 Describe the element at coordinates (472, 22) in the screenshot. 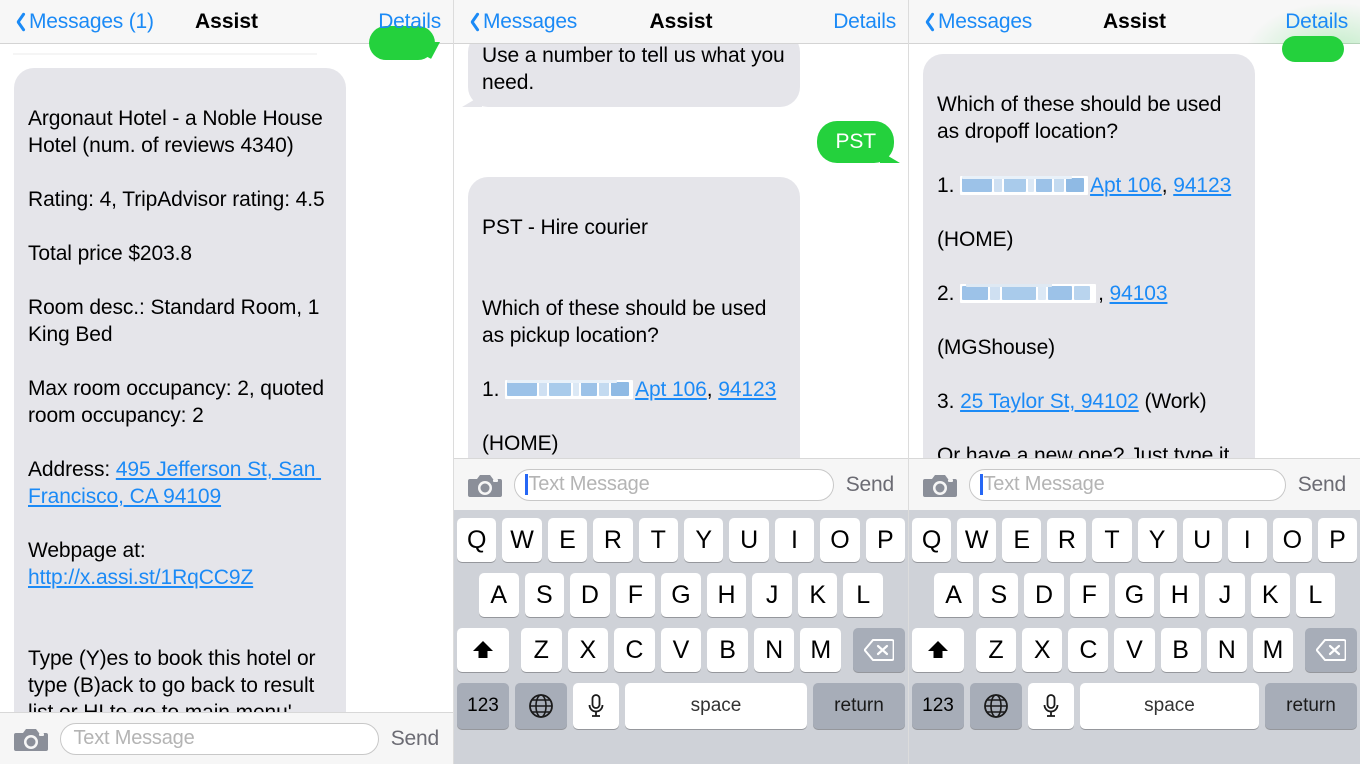

I see `chevron-left-icon` at that location.